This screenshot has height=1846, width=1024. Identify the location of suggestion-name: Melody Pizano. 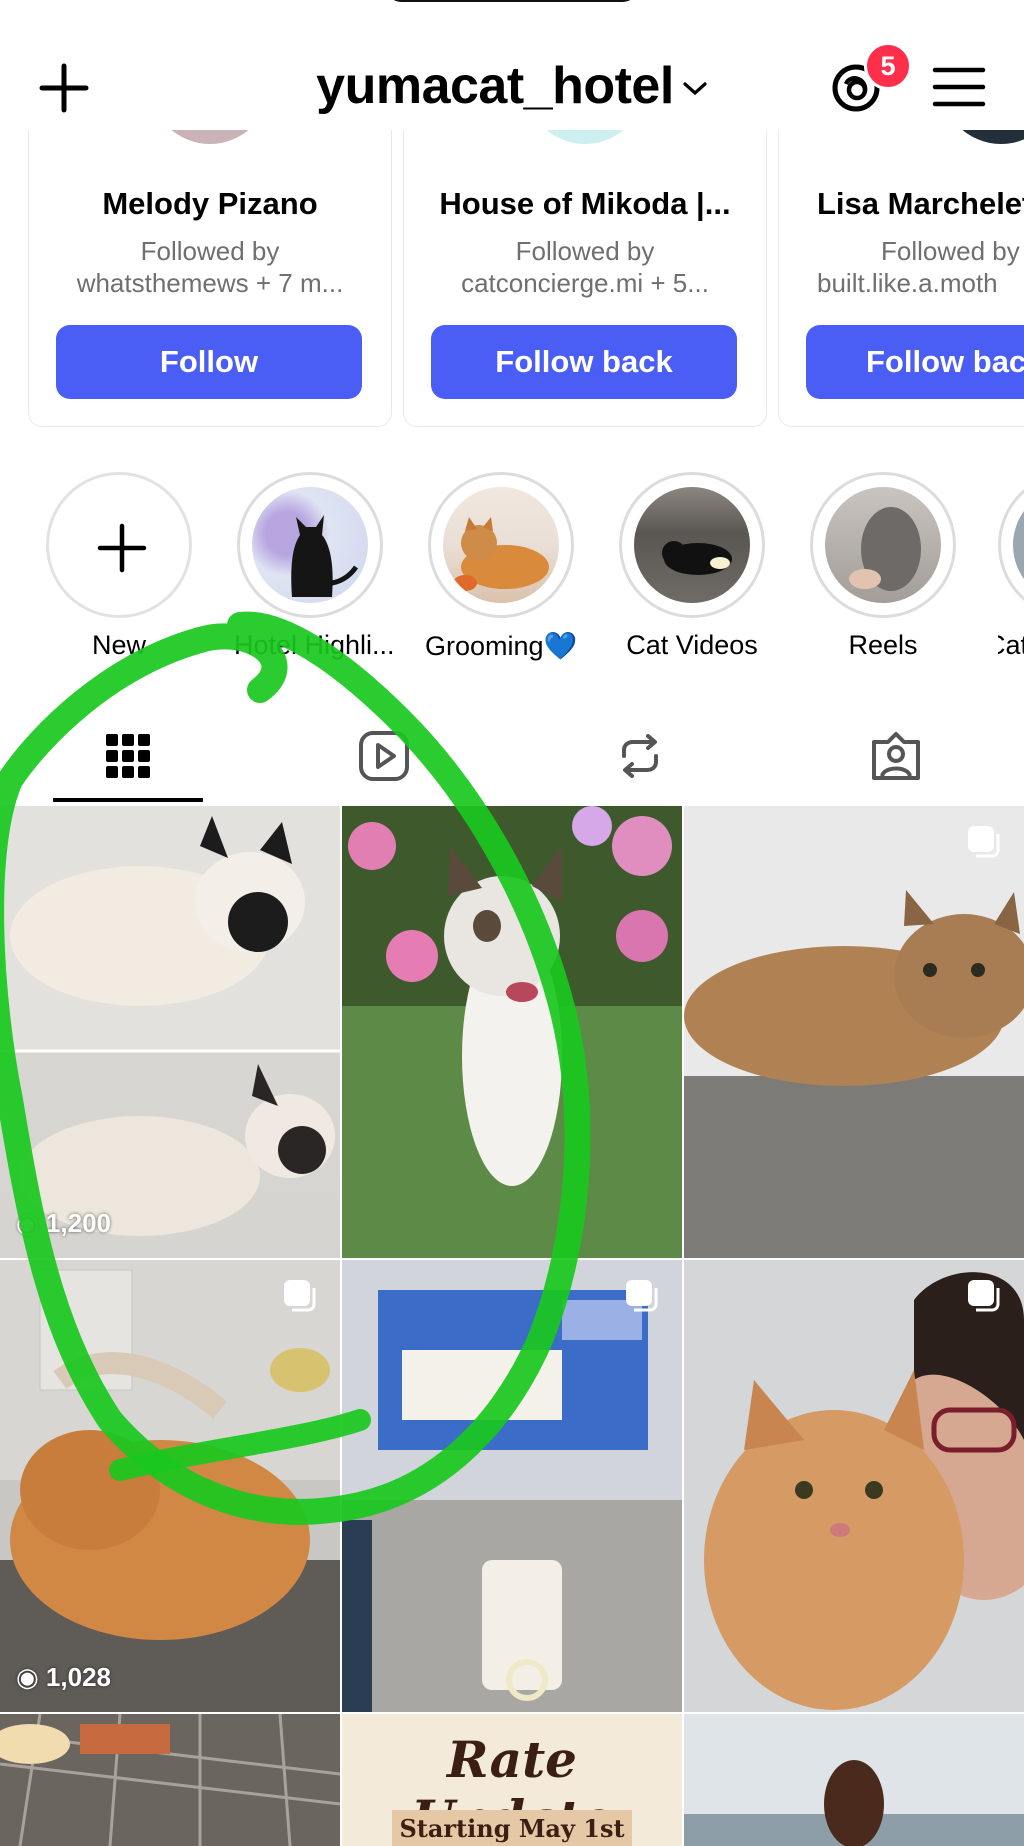
(210, 203).